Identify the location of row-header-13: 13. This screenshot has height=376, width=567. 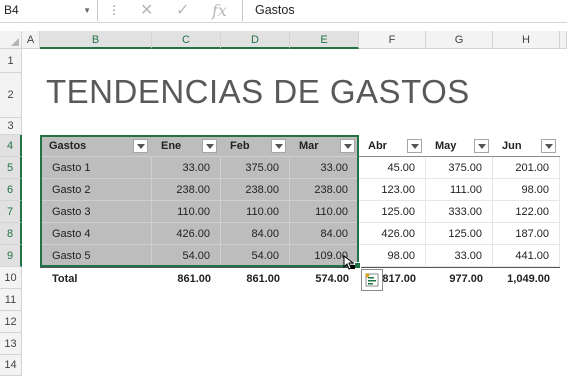
(11, 344).